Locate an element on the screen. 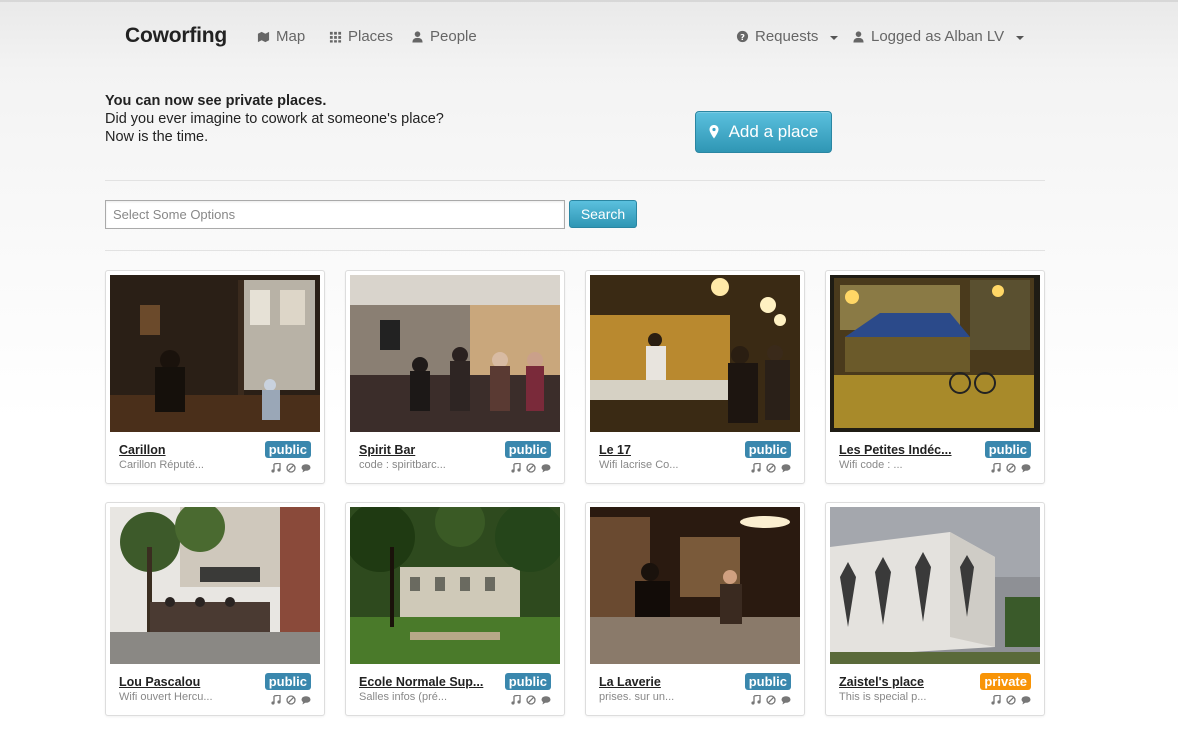  requests-dropdown: ? Requests is located at coordinates (787, 36).